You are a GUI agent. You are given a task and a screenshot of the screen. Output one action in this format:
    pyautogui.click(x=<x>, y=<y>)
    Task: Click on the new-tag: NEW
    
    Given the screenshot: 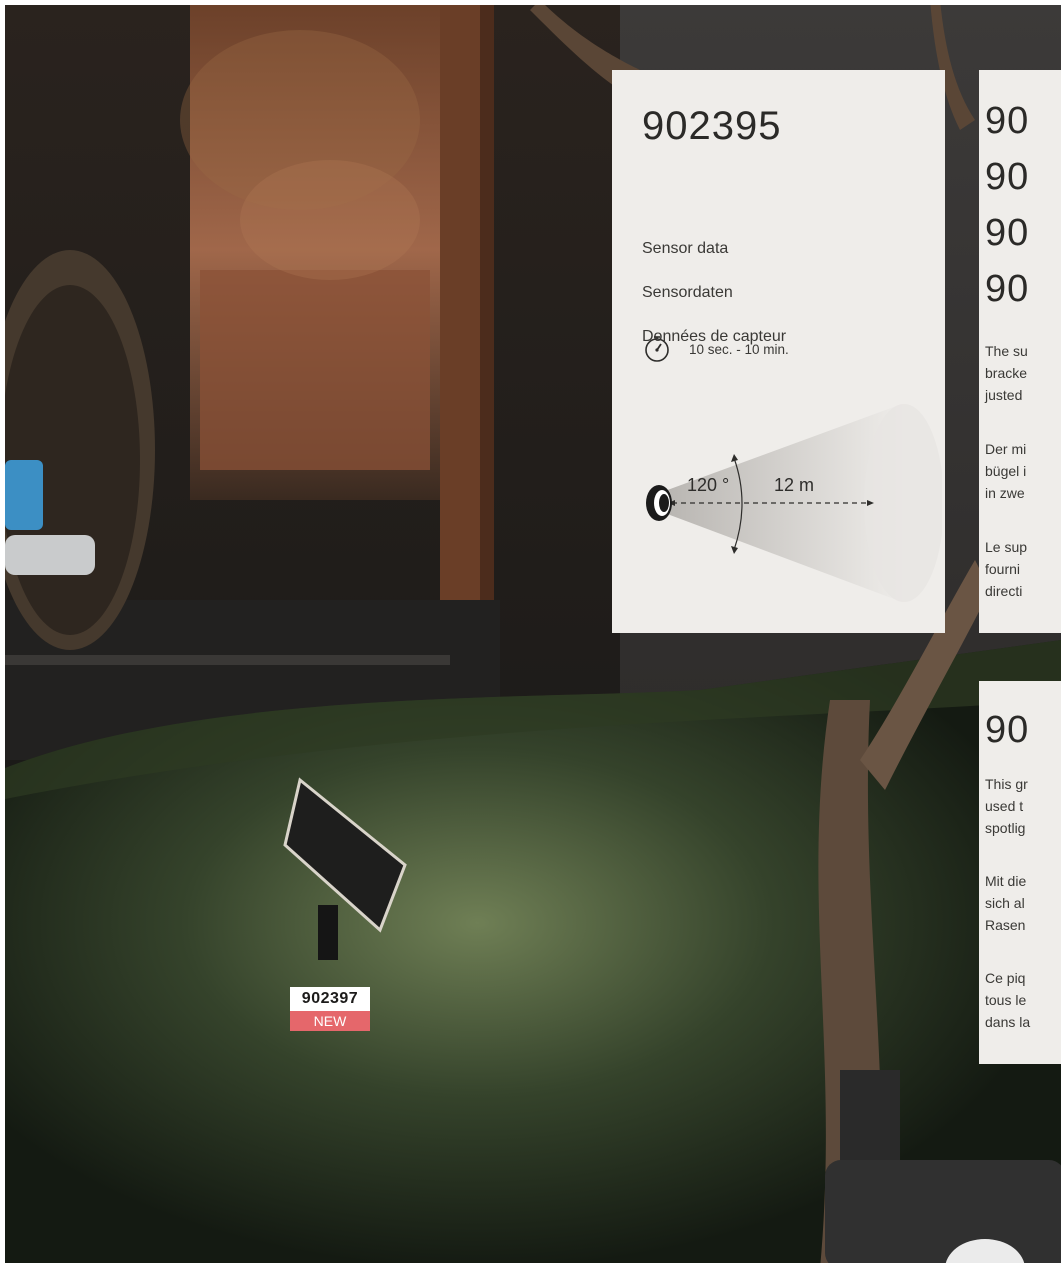 What is the action you would take?
    pyautogui.click(x=330, y=1021)
    